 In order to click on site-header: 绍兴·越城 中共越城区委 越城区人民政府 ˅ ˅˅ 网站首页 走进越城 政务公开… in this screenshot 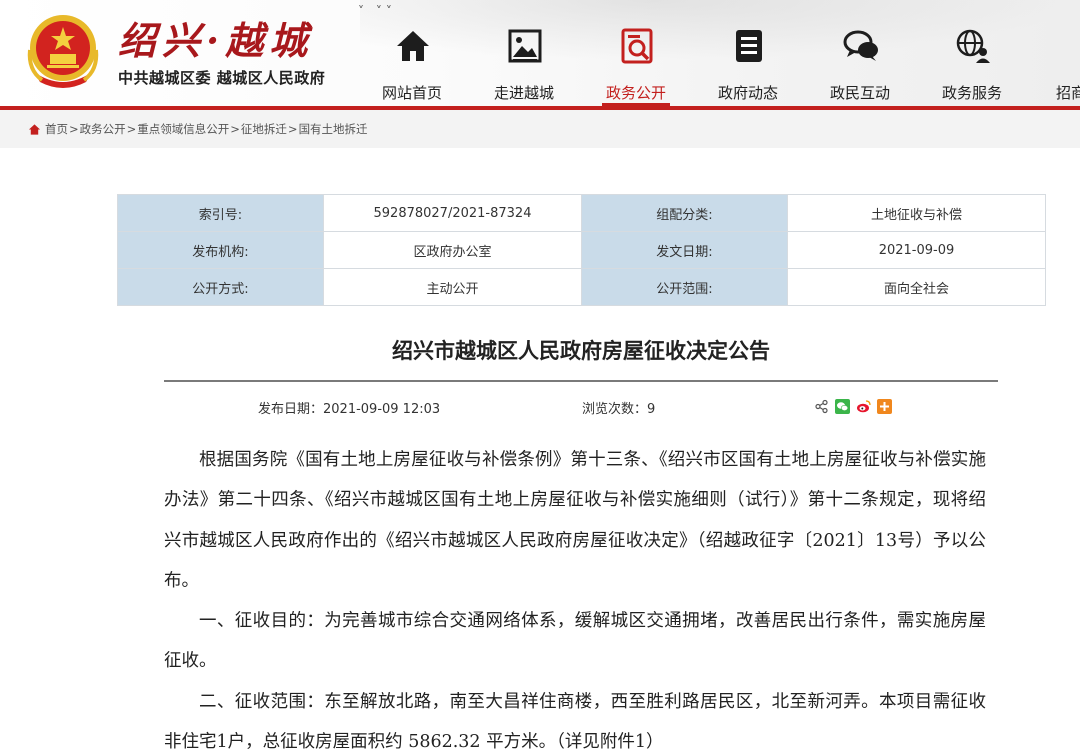, I will do `click(540, 53)`.